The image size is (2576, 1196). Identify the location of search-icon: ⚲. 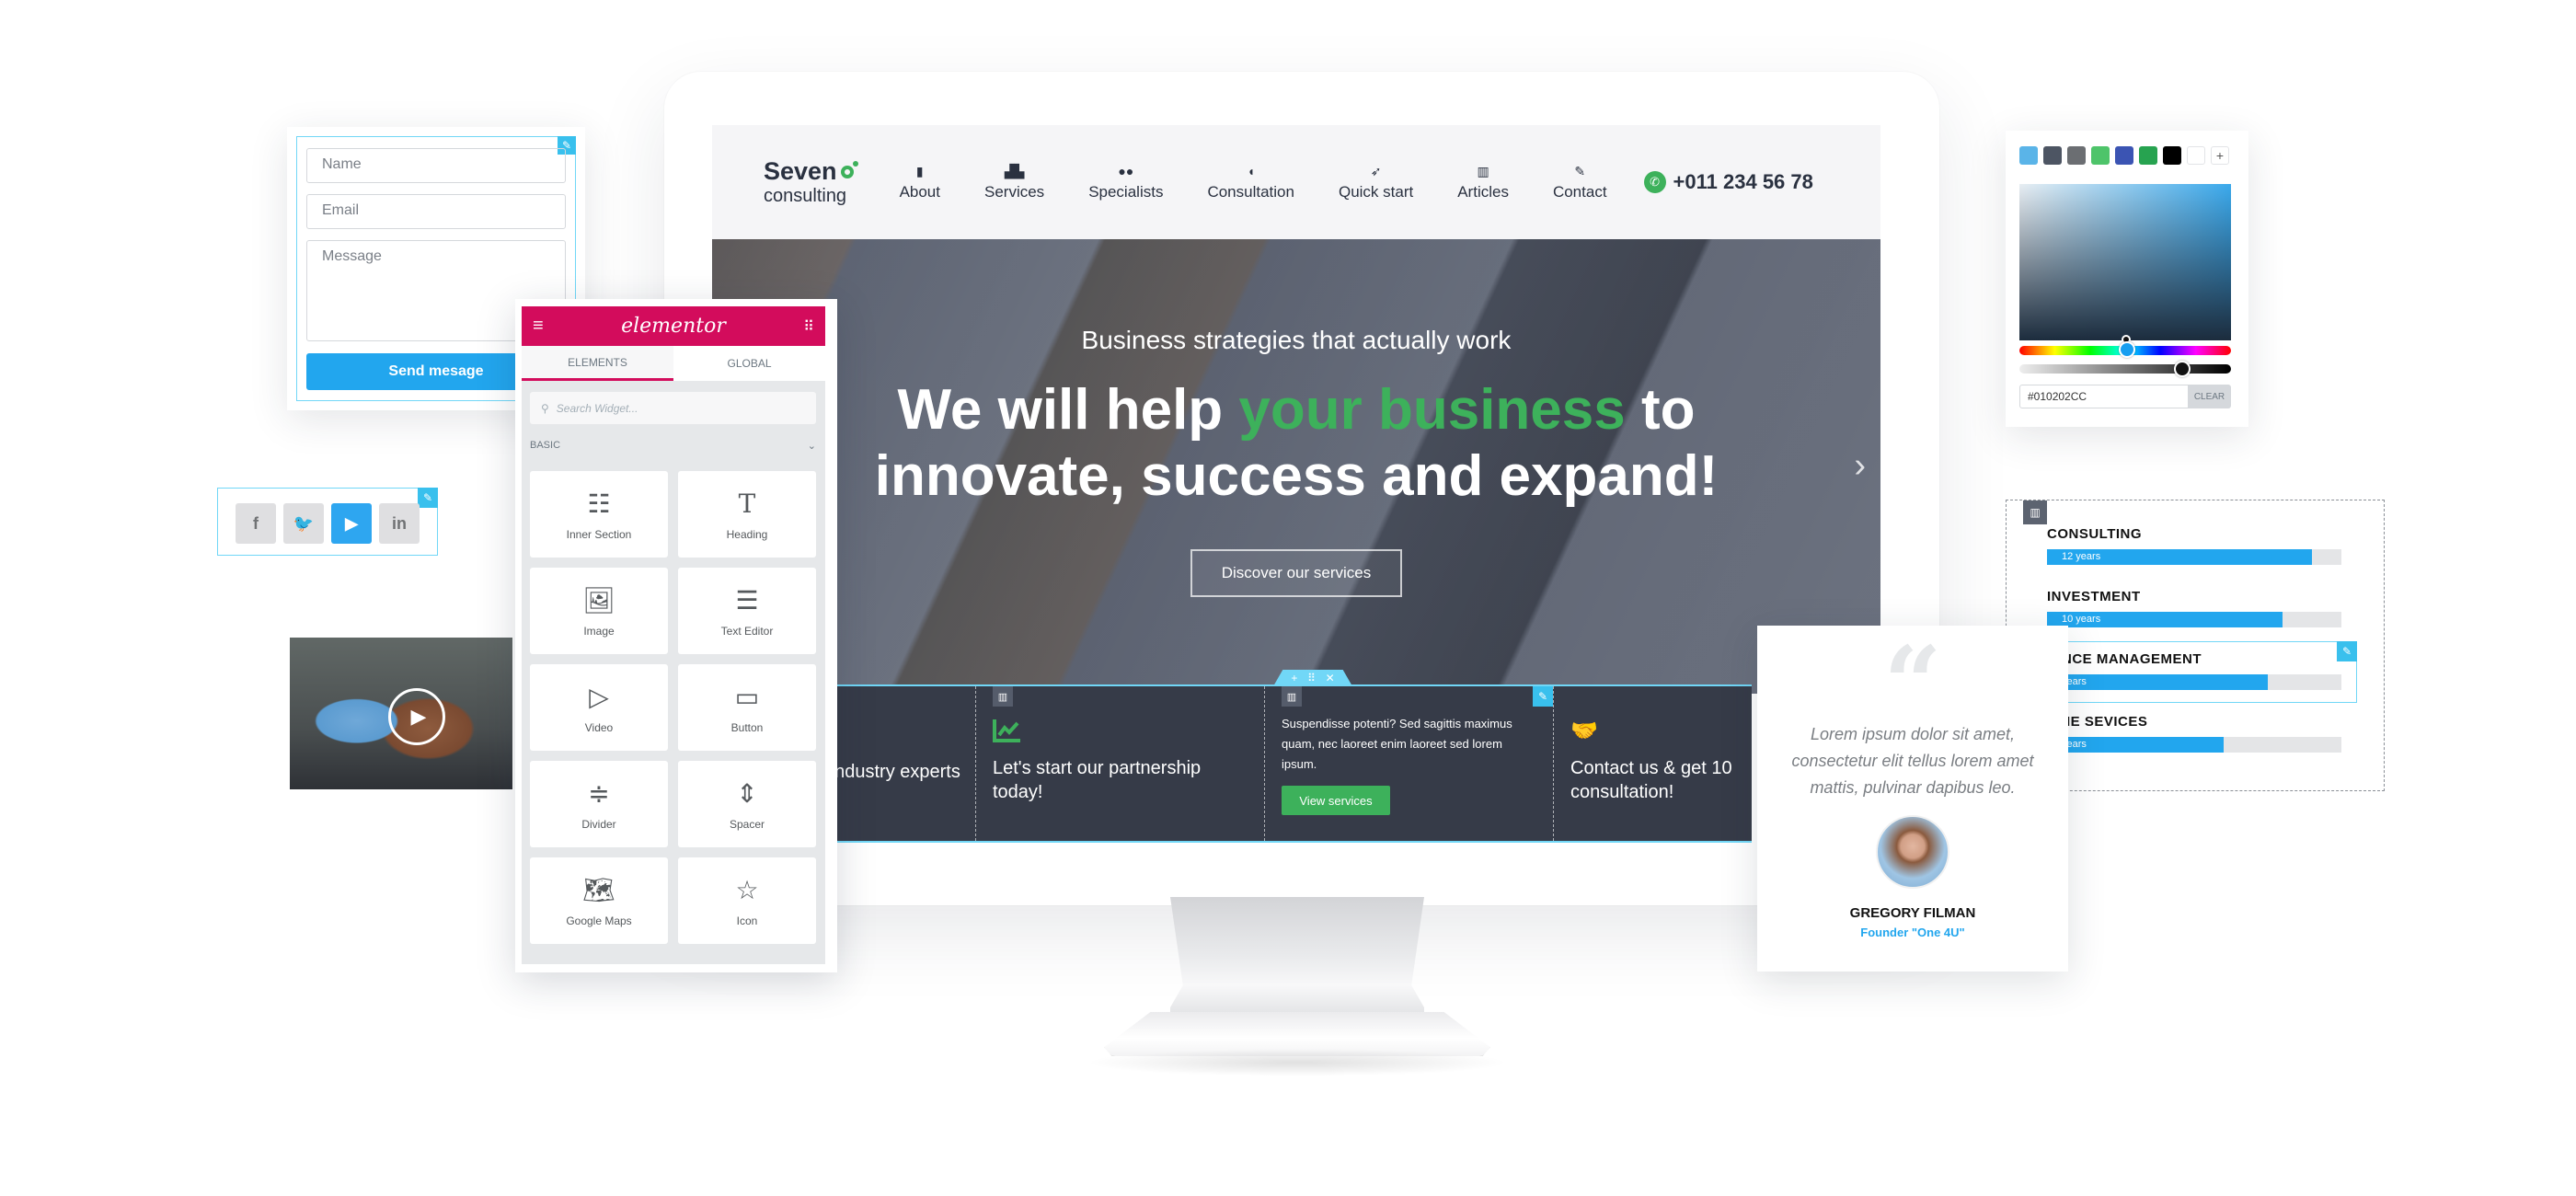
(545, 408).